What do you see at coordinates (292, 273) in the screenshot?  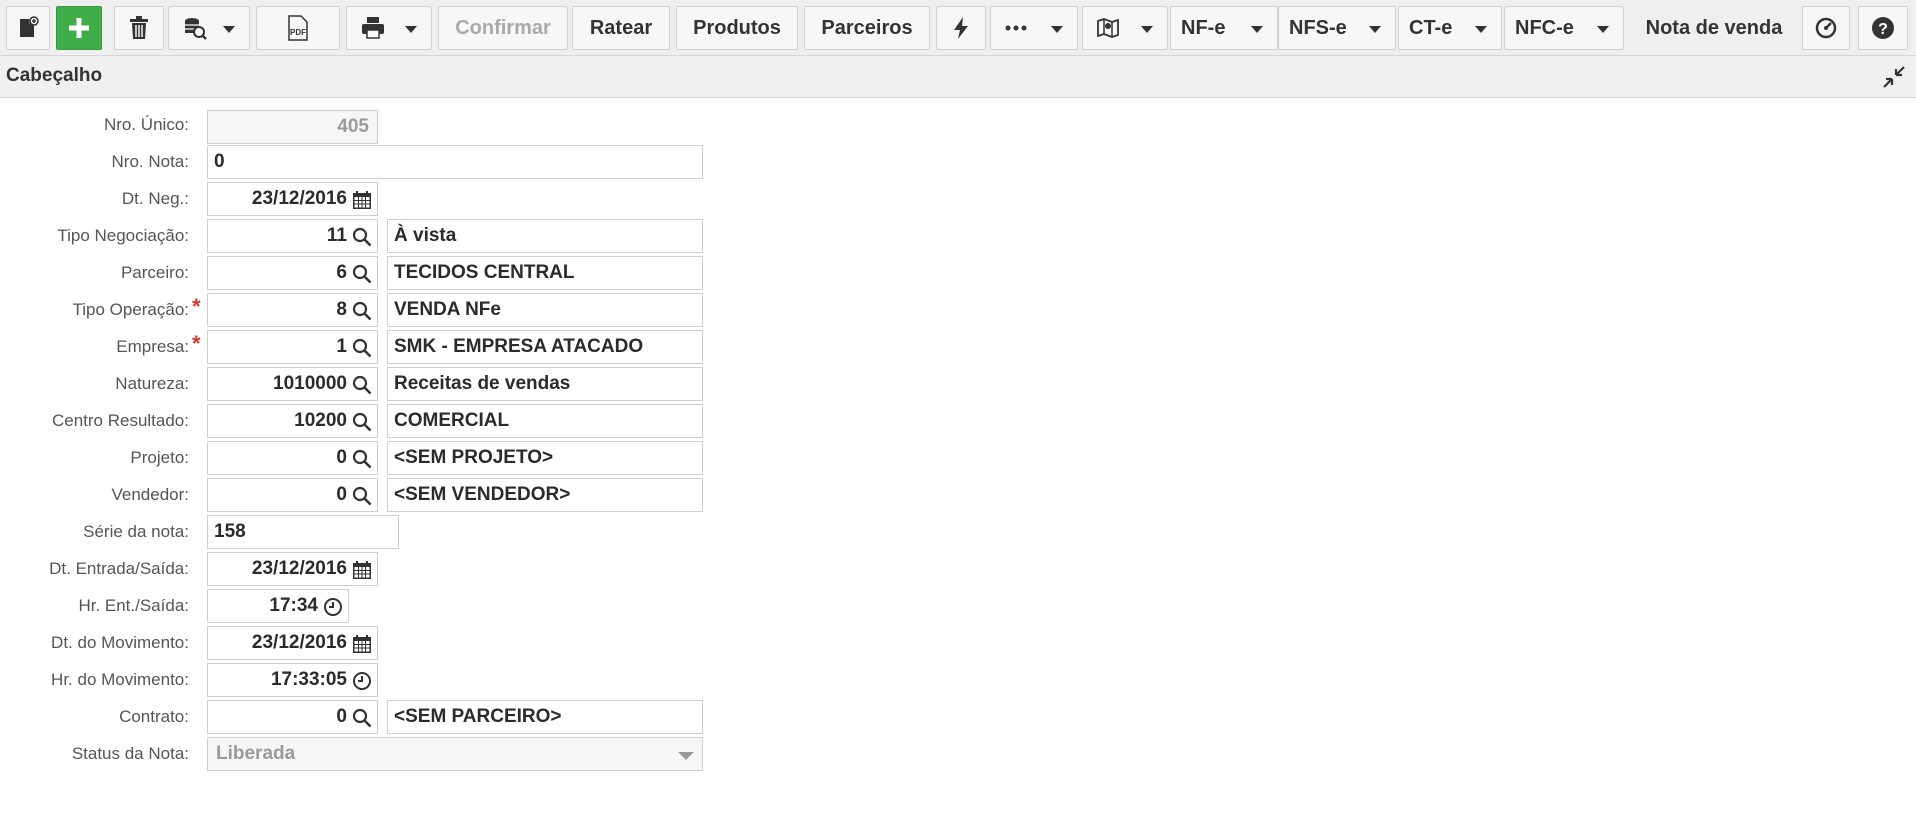 I see `parceiro-code-field: 6` at bounding box center [292, 273].